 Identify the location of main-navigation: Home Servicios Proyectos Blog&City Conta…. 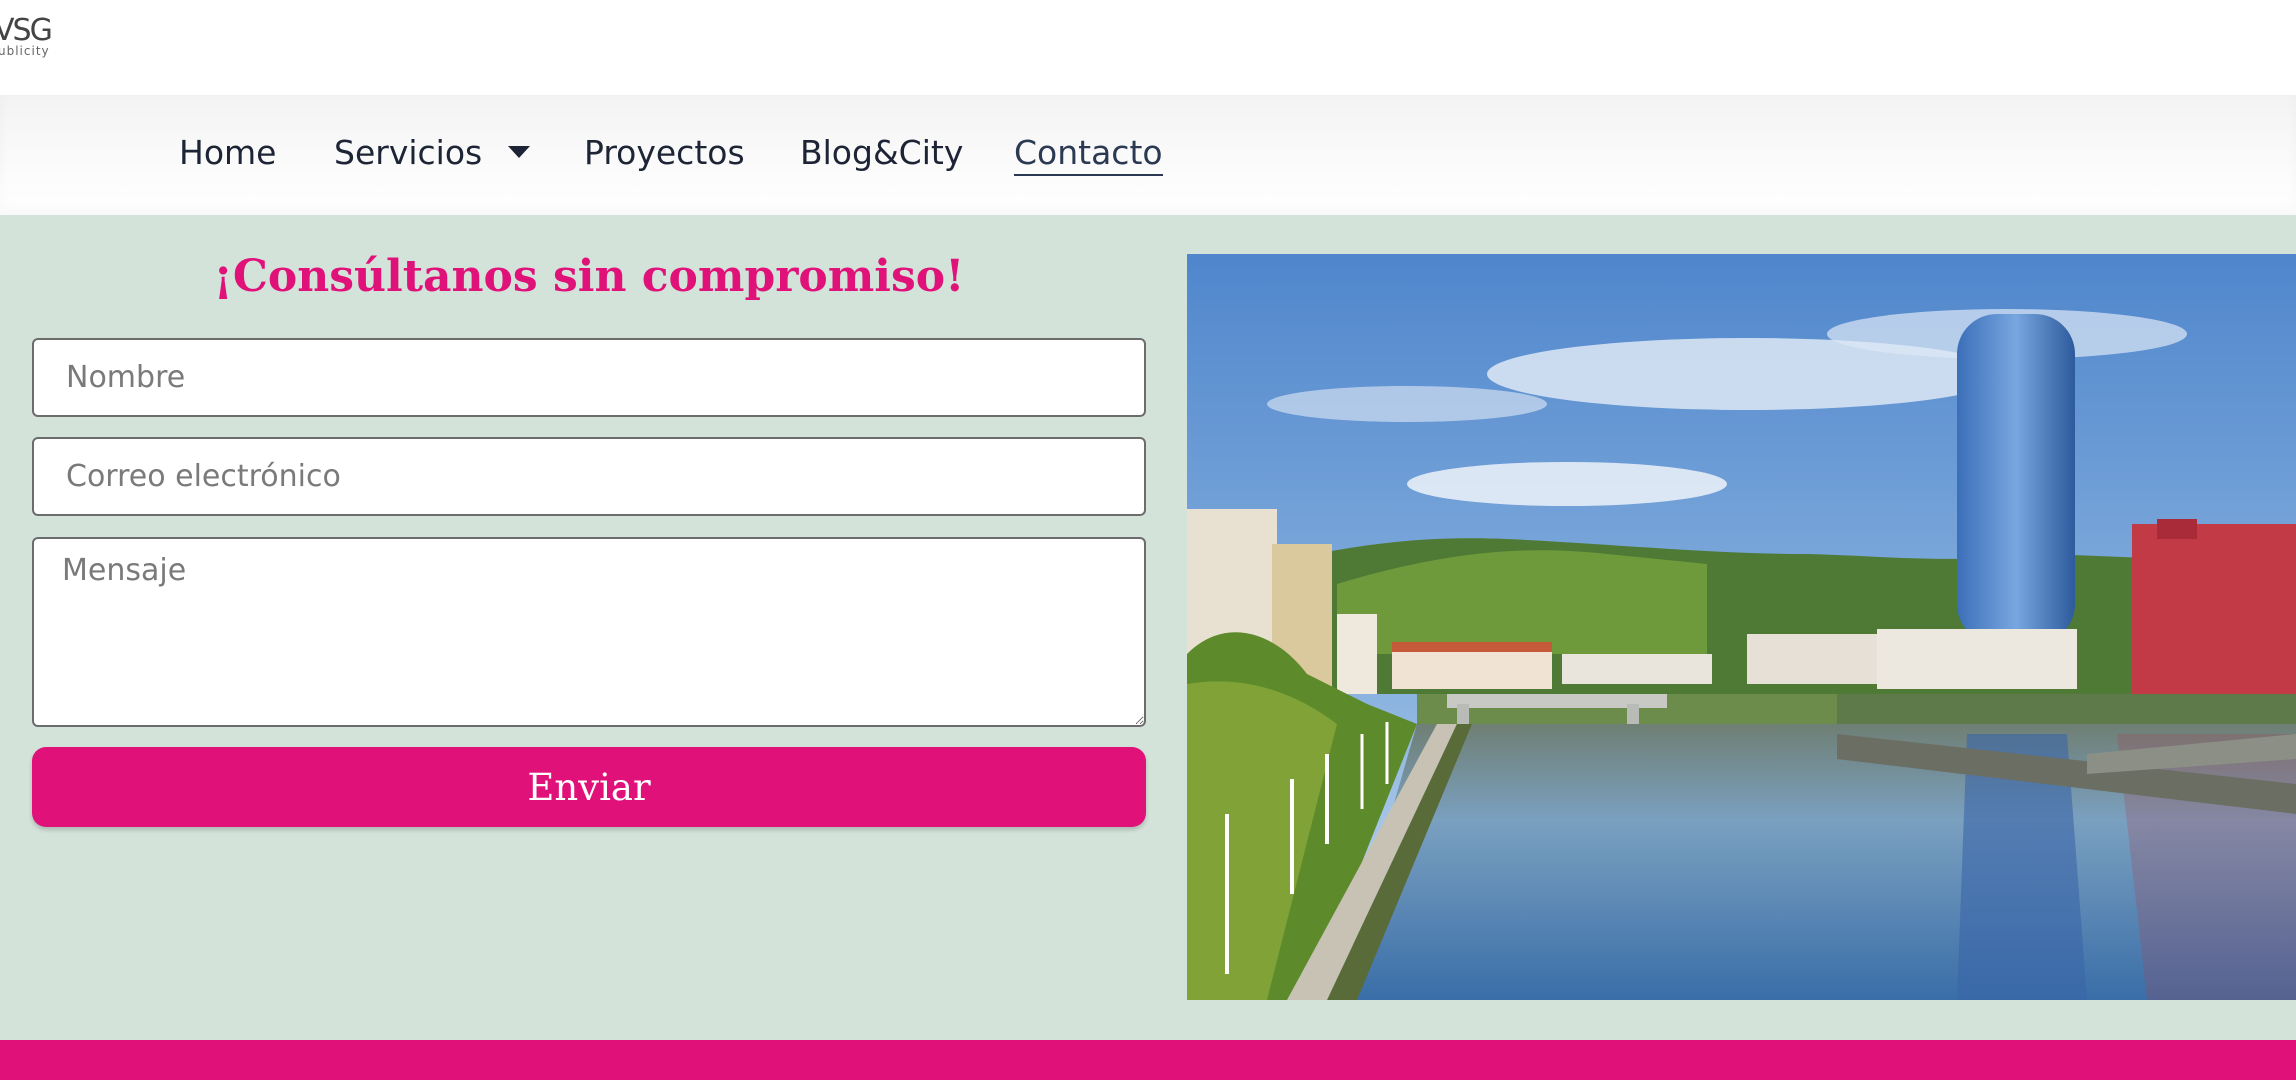
(1148, 155).